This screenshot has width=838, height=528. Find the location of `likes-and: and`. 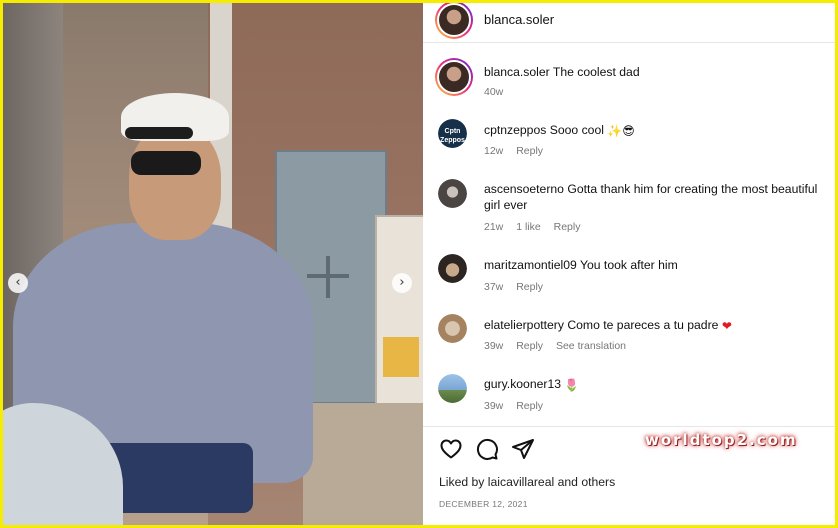

likes-and: and is located at coordinates (567, 482).